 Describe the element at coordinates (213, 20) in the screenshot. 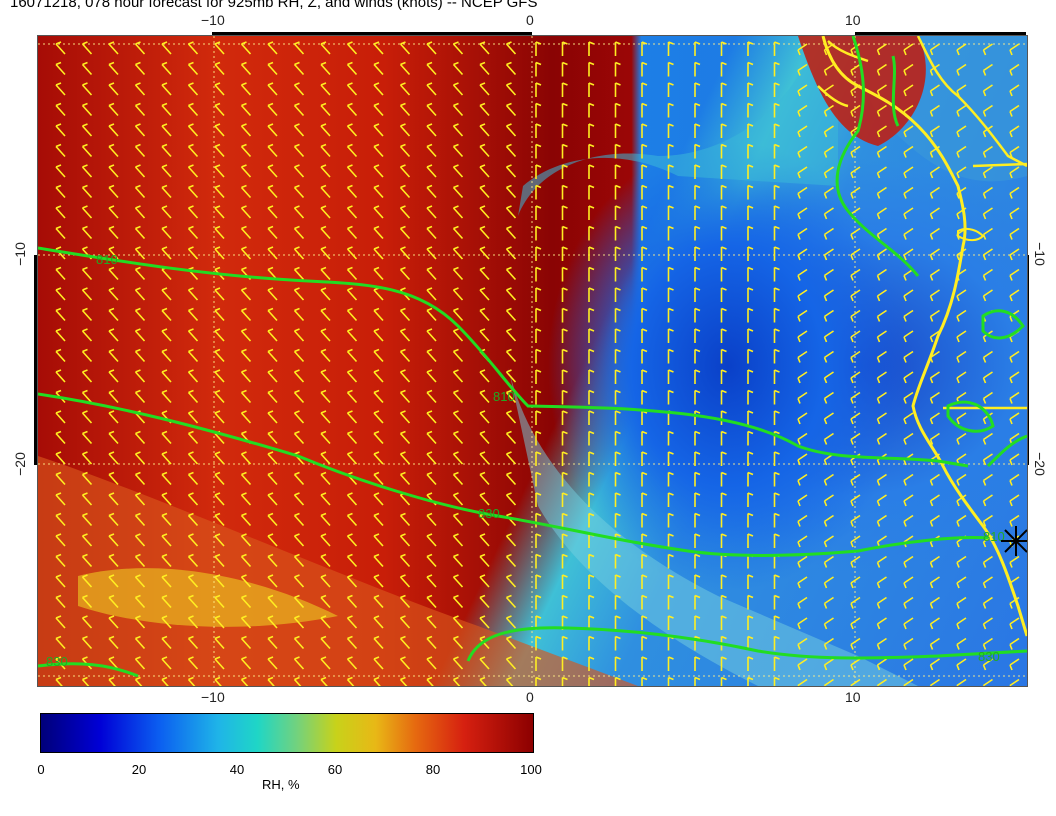

I see `axis-top-tick: −10` at that location.